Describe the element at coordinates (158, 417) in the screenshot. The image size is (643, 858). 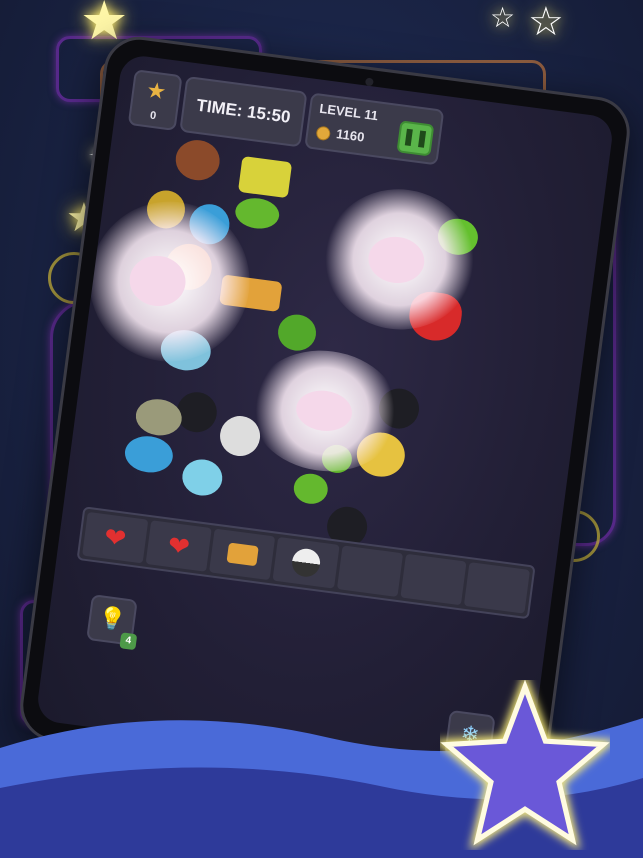
I see `rock` at that location.